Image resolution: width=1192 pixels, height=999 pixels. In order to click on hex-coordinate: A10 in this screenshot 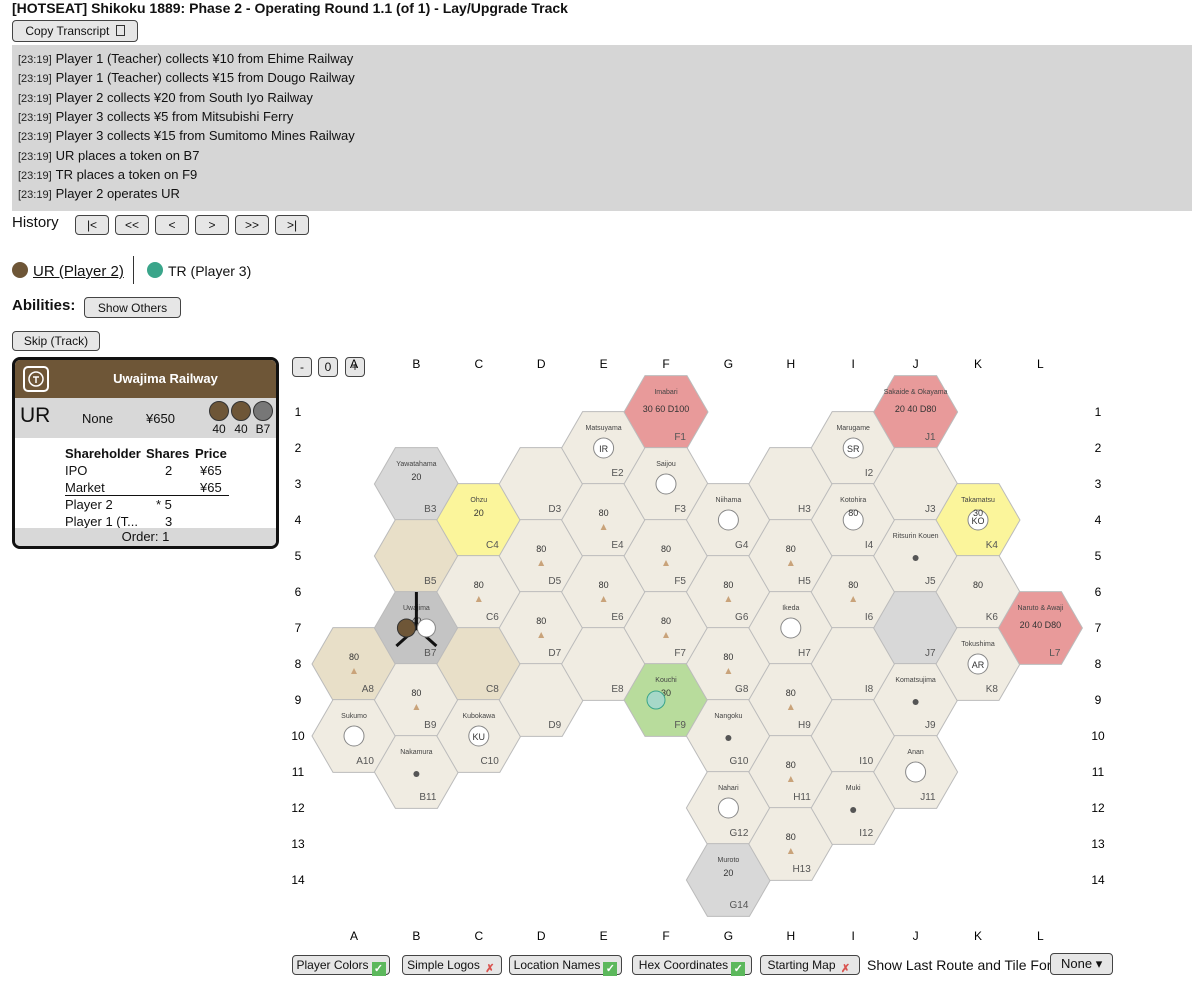, I will do `click(365, 761)`.